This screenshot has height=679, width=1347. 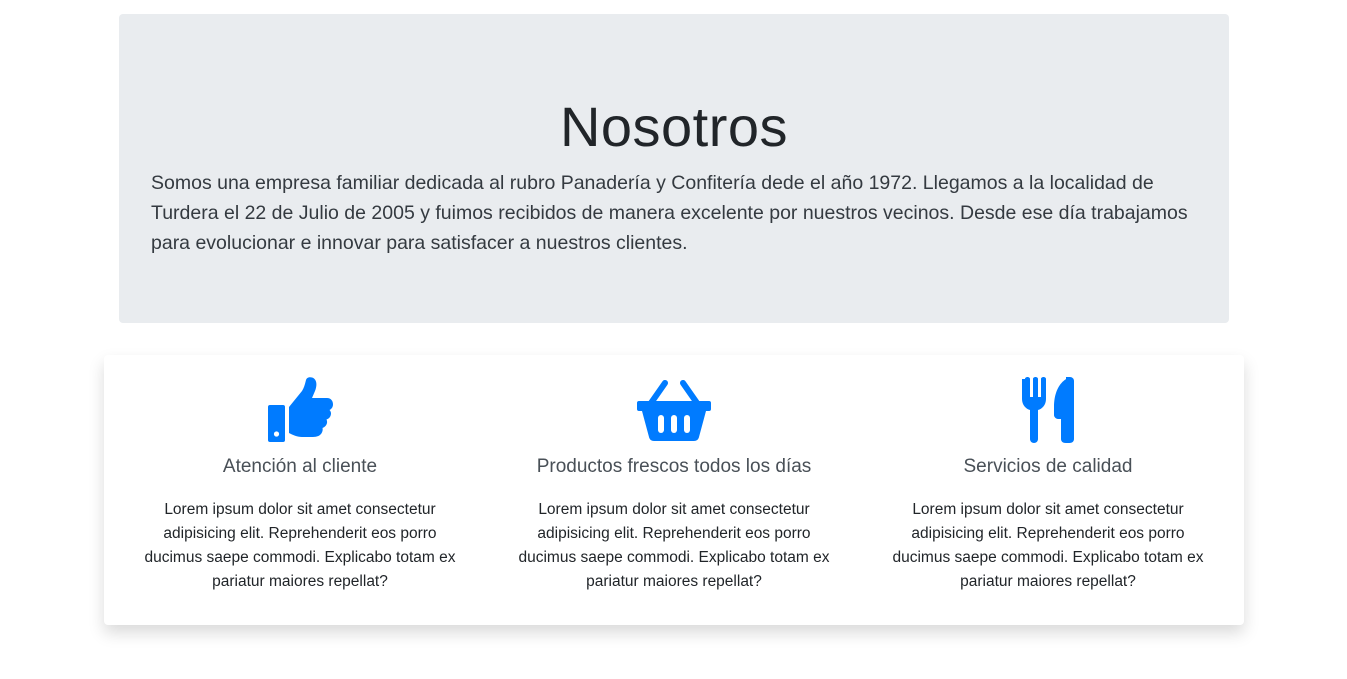 What do you see at coordinates (1048, 410) in the screenshot?
I see `utensils-icon` at bounding box center [1048, 410].